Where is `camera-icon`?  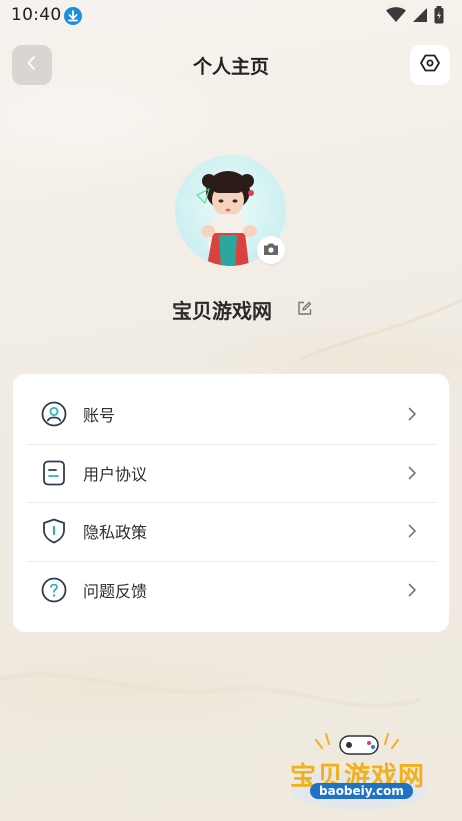 camera-icon is located at coordinates (271, 250).